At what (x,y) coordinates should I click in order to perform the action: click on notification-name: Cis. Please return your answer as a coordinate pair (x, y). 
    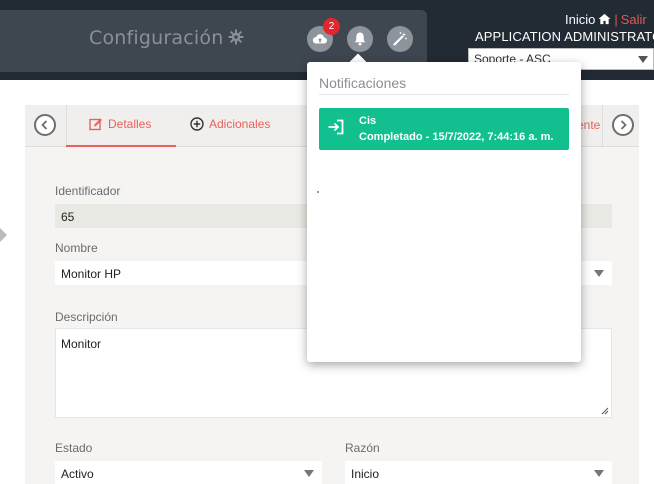
    Looking at the image, I should click on (368, 121).